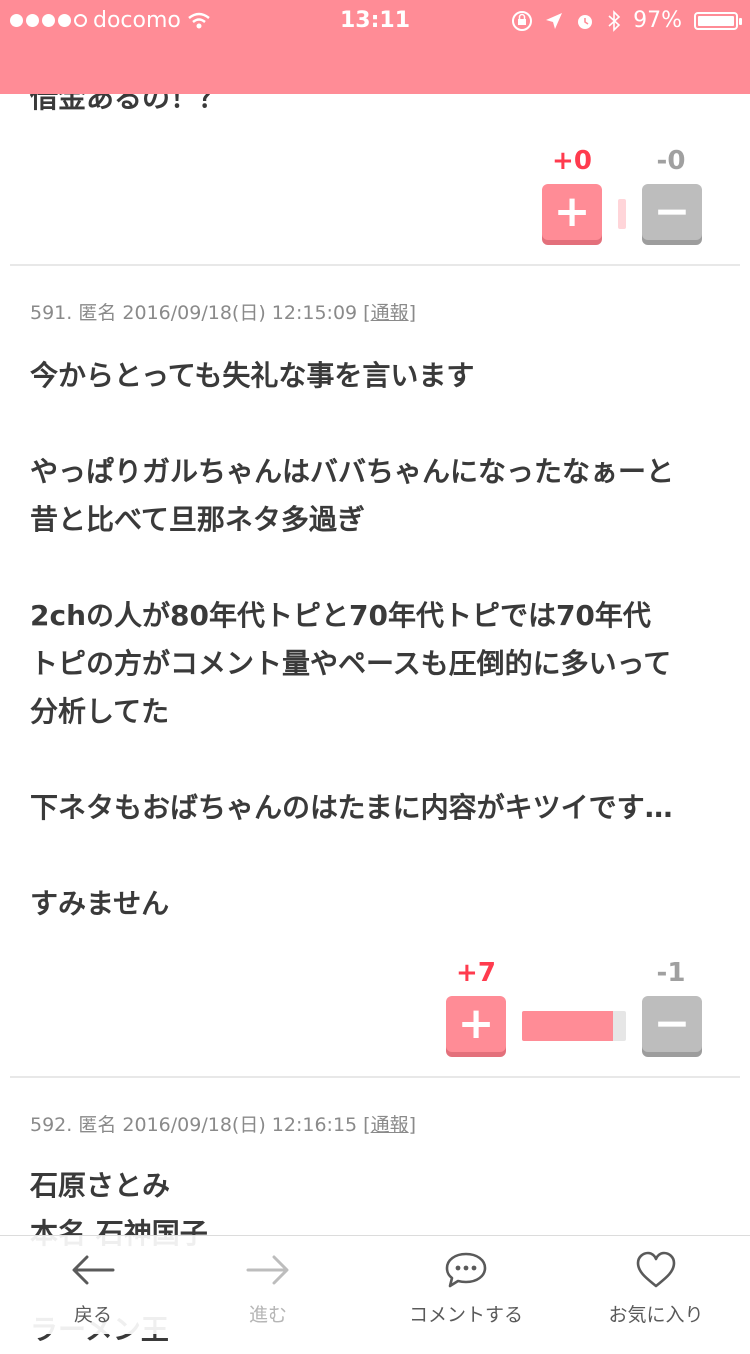  I want to click on forward-arrow-icon, so click(267, 1270).